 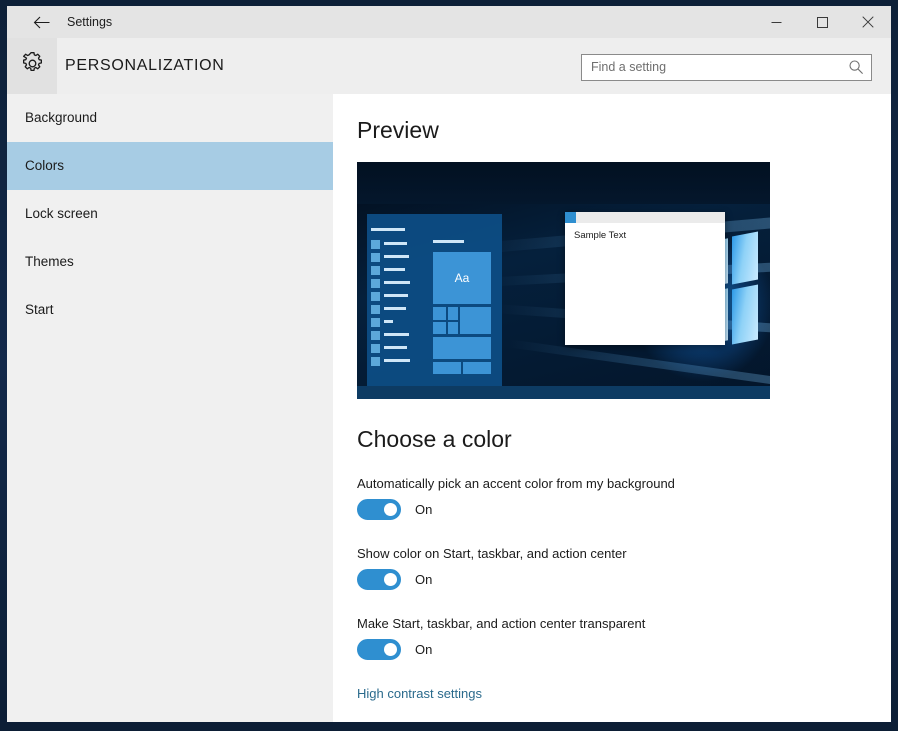 I want to click on sidebar-item-label: Colors, so click(x=45, y=165).